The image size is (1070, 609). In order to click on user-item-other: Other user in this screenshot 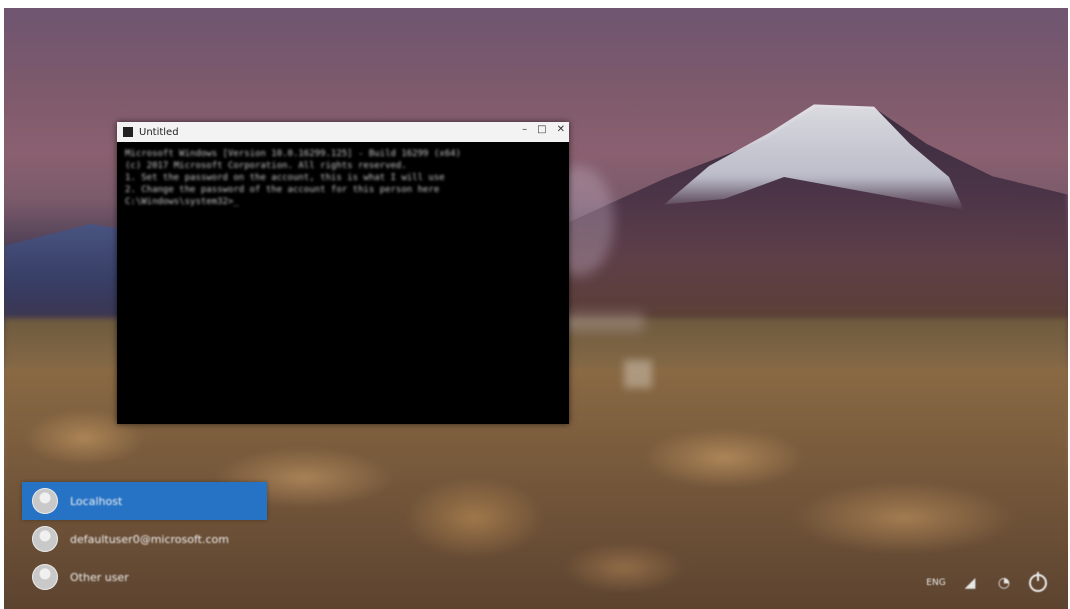, I will do `click(144, 577)`.